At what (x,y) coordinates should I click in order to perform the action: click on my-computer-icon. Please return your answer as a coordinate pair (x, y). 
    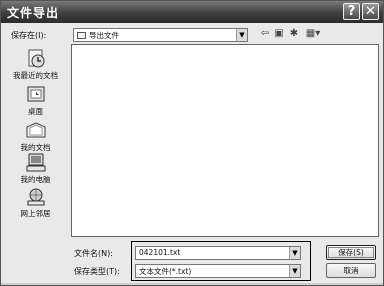
    Looking at the image, I should click on (35, 162).